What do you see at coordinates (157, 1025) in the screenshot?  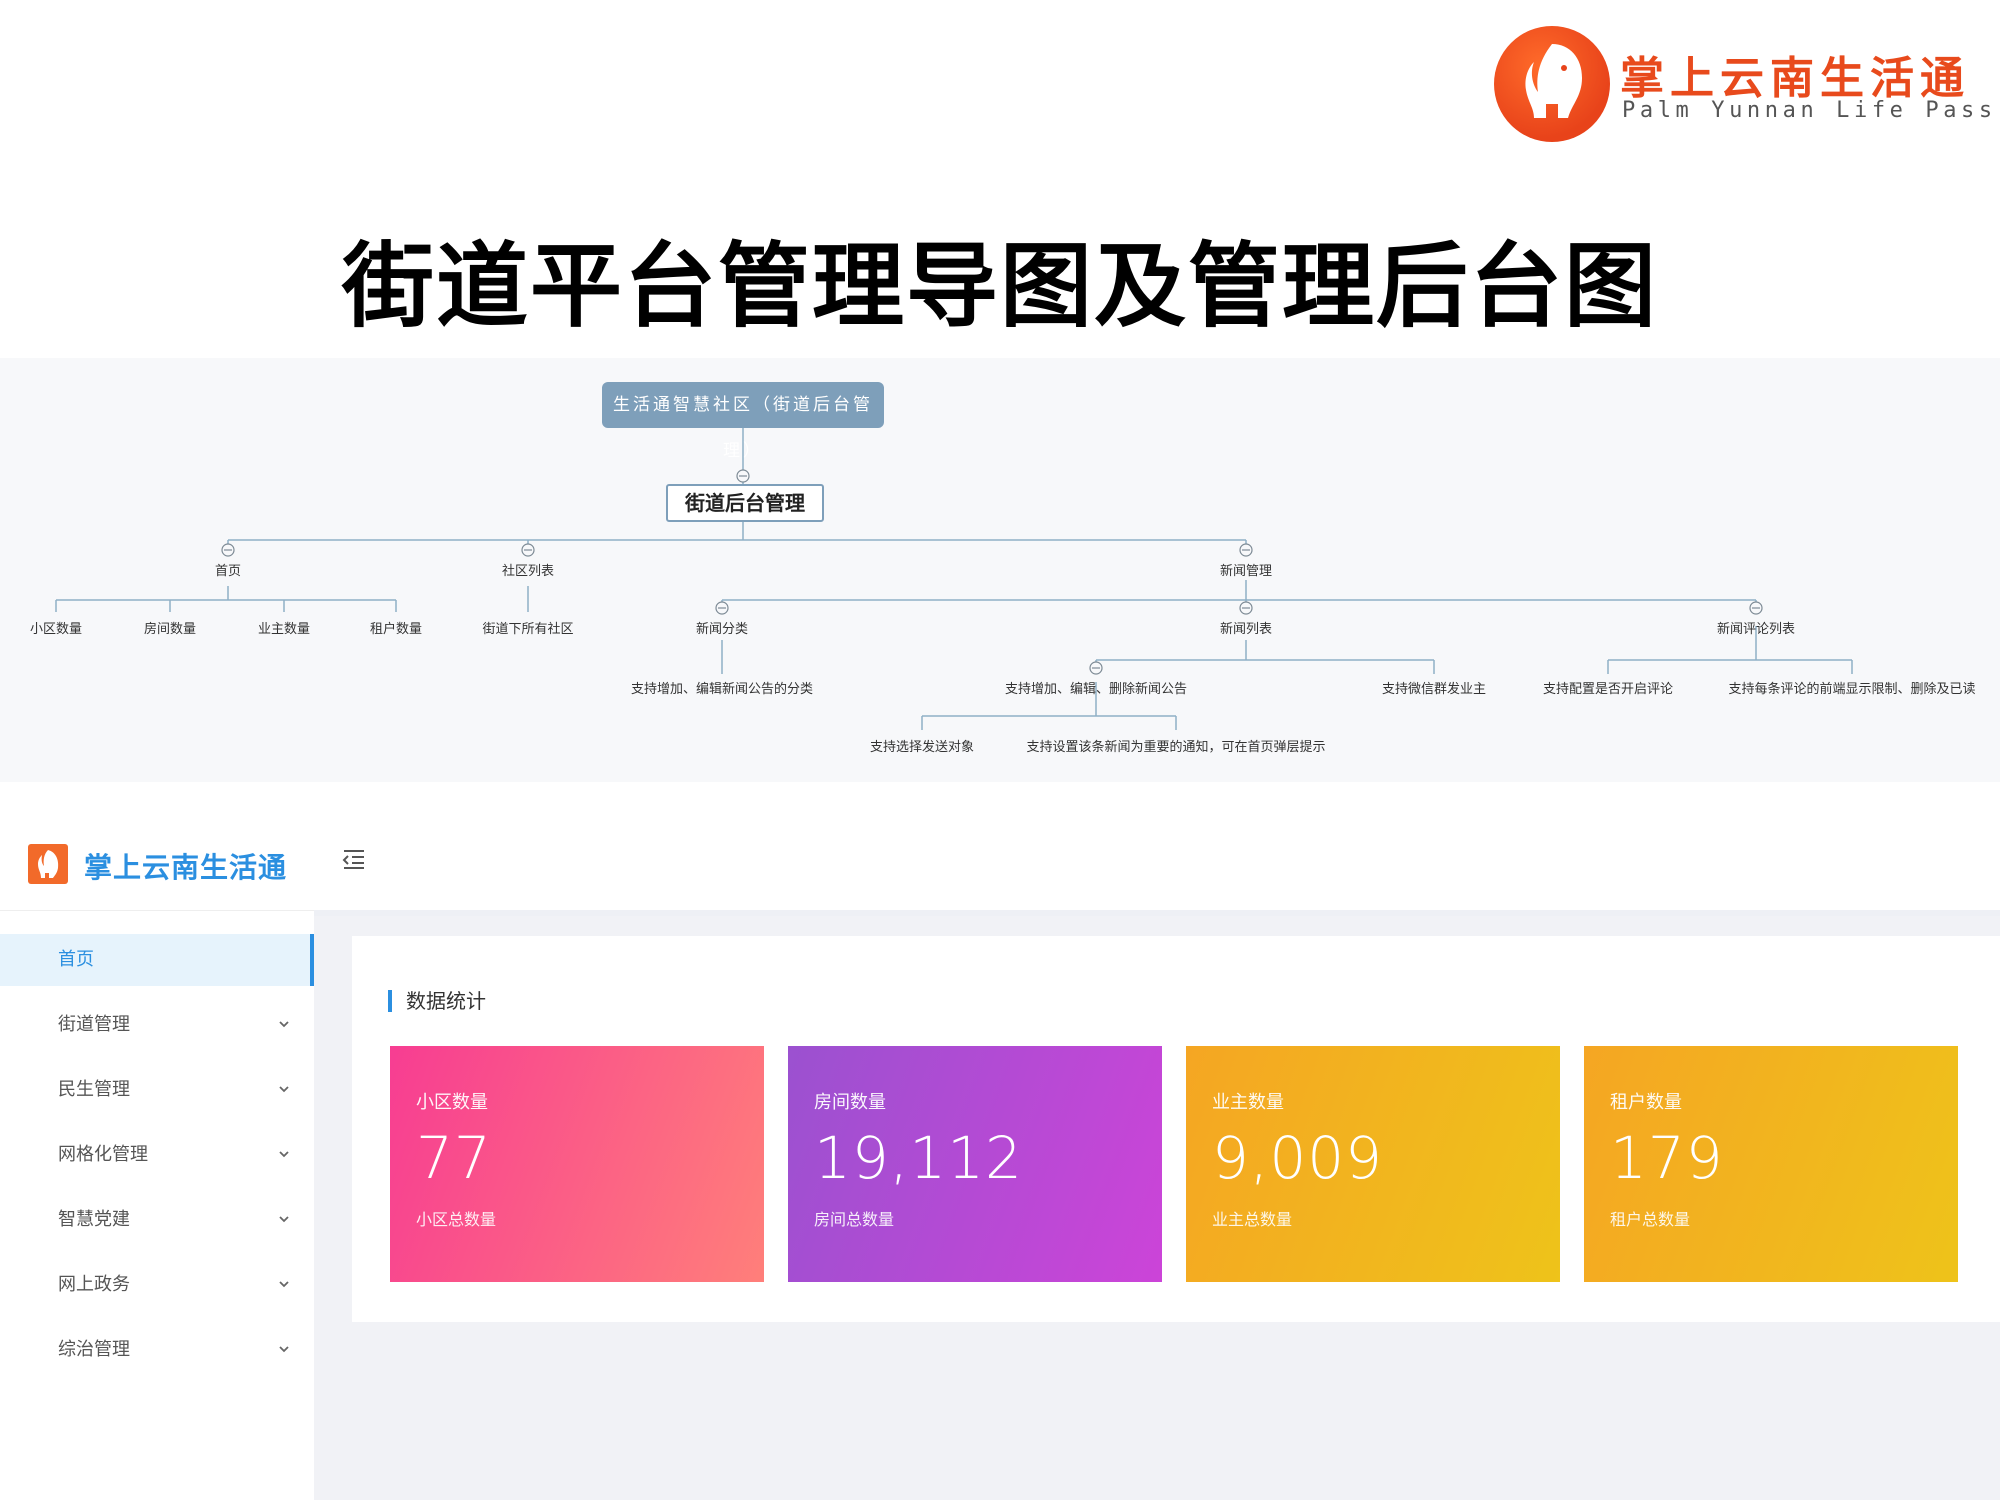 I see `sidebar-item-street-management: 街道管理` at bounding box center [157, 1025].